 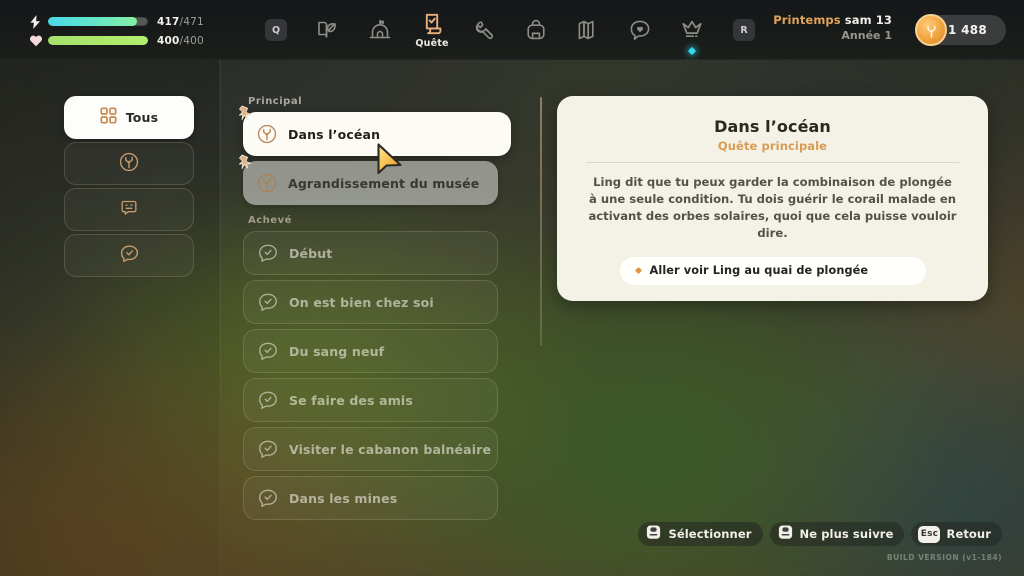 What do you see at coordinates (807, 20) in the screenshot?
I see `season-label: Printemps` at bounding box center [807, 20].